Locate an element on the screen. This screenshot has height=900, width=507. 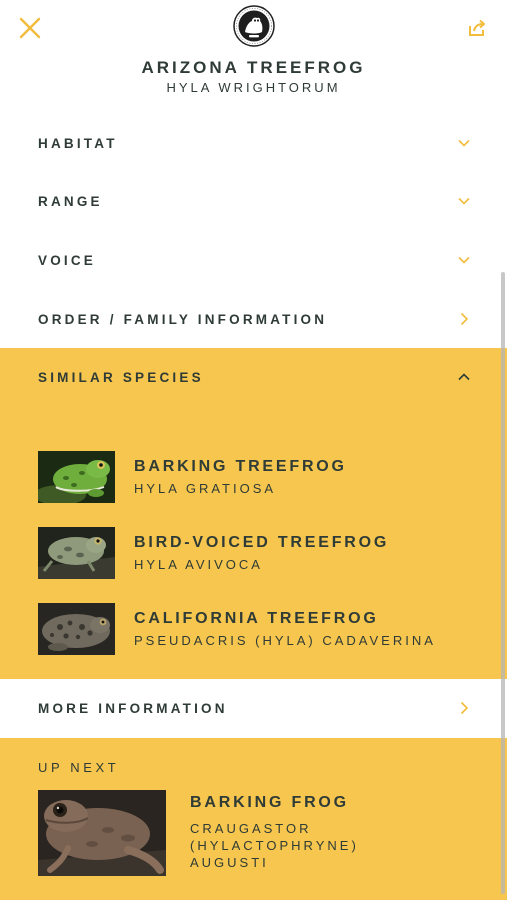
barking-frog-photo is located at coordinates (102, 833).